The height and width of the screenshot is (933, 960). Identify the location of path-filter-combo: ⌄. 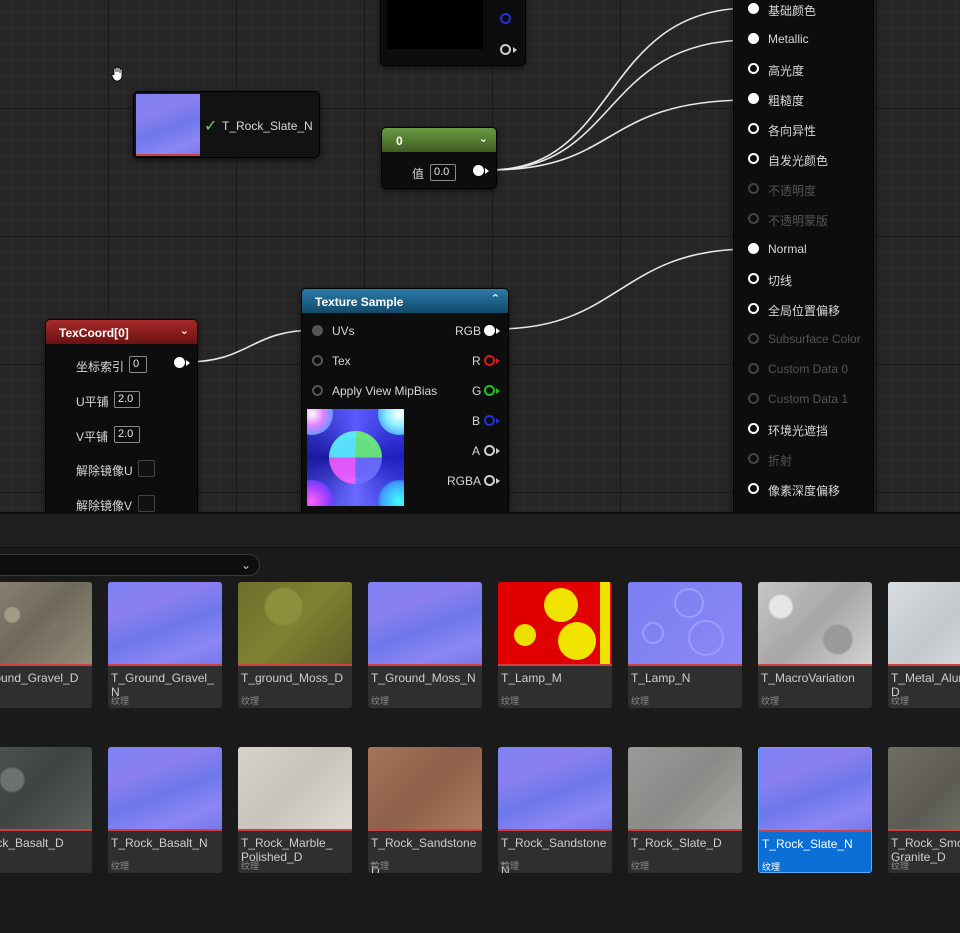
(130, 565).